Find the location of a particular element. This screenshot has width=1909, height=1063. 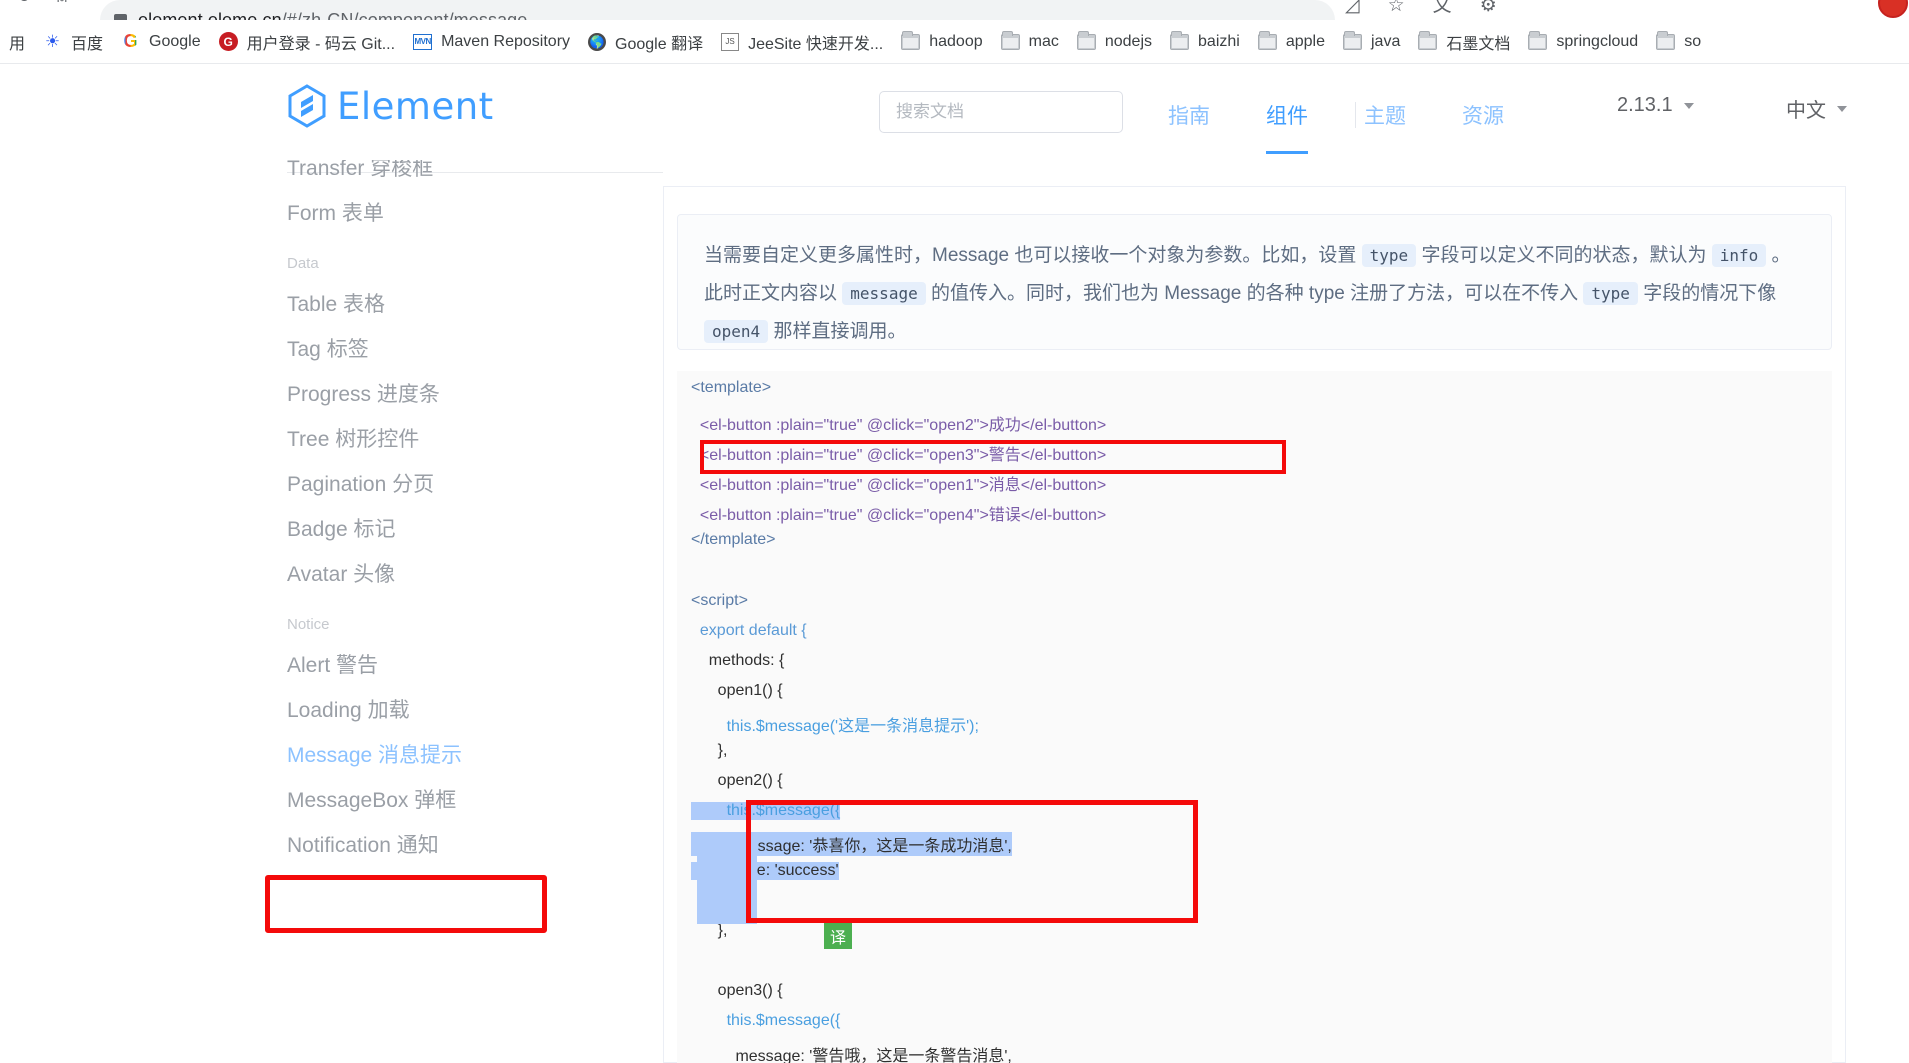

site-header: Element 指南 组件 主题 资源 2.13.1 中文 is located at coordinates (954, 112).